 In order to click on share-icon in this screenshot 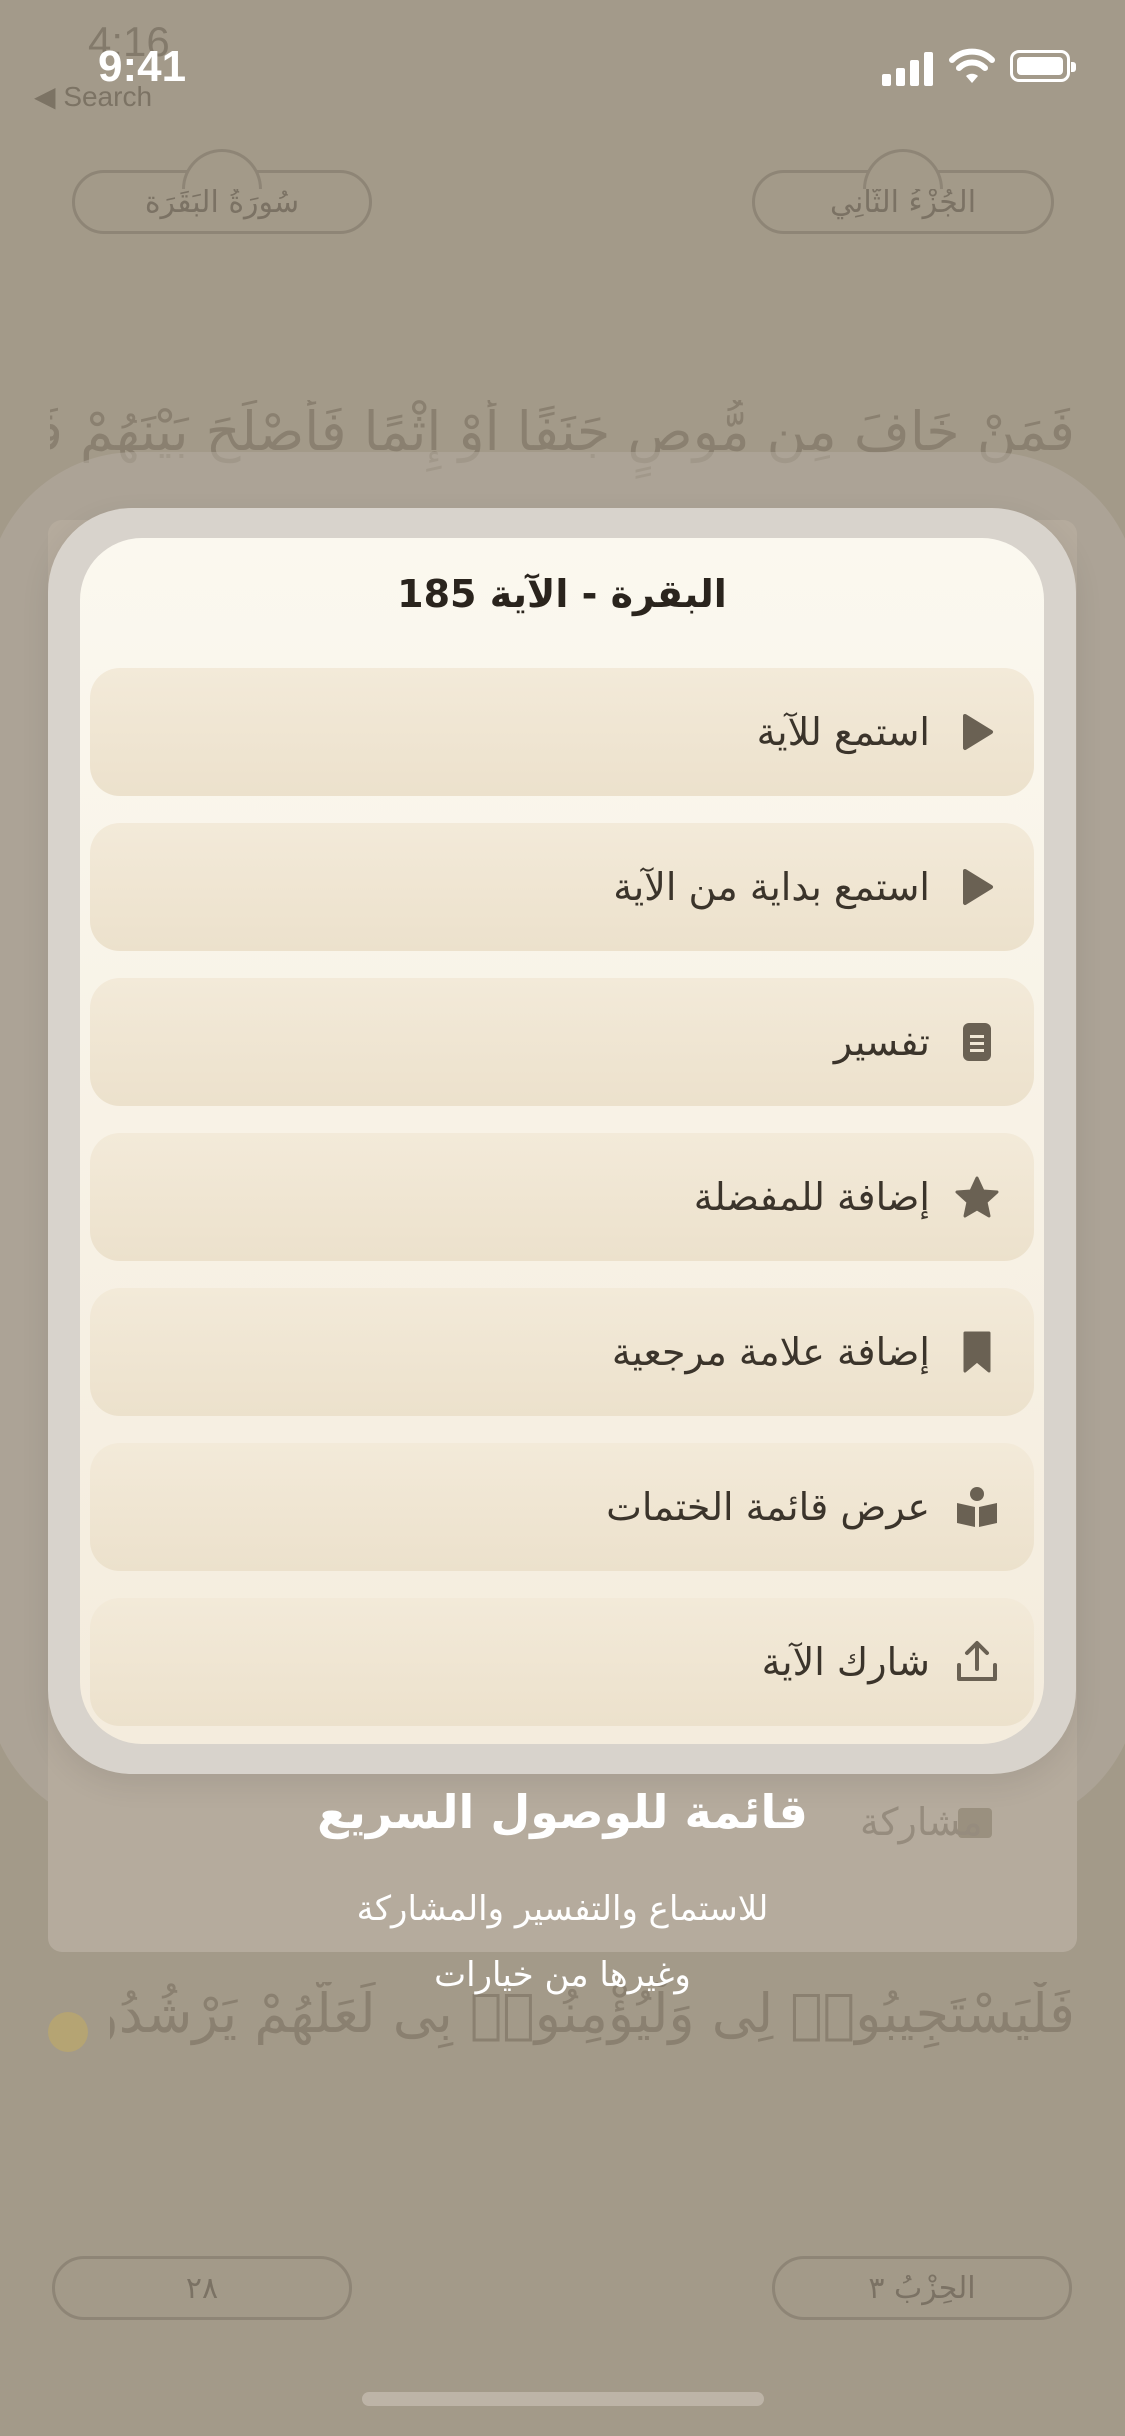, I will do `click(977, 1662)`.